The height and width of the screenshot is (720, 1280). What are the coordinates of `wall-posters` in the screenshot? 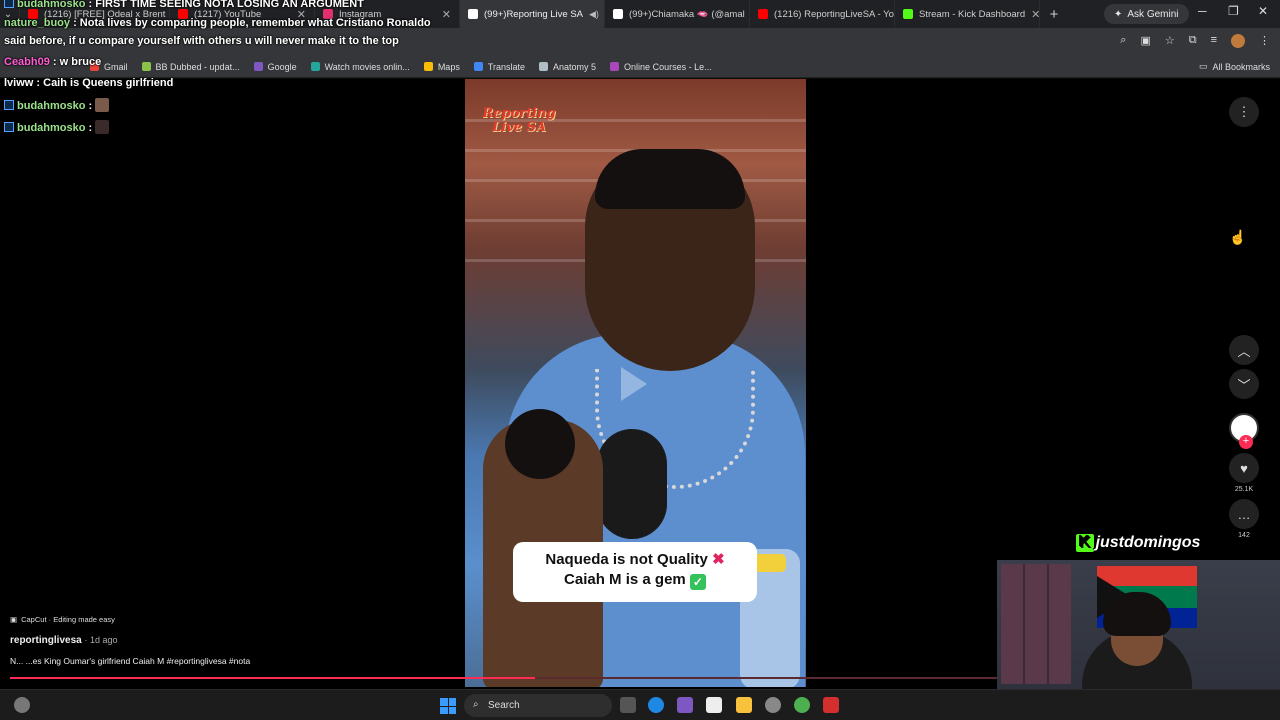 It's located at (1036, 624).